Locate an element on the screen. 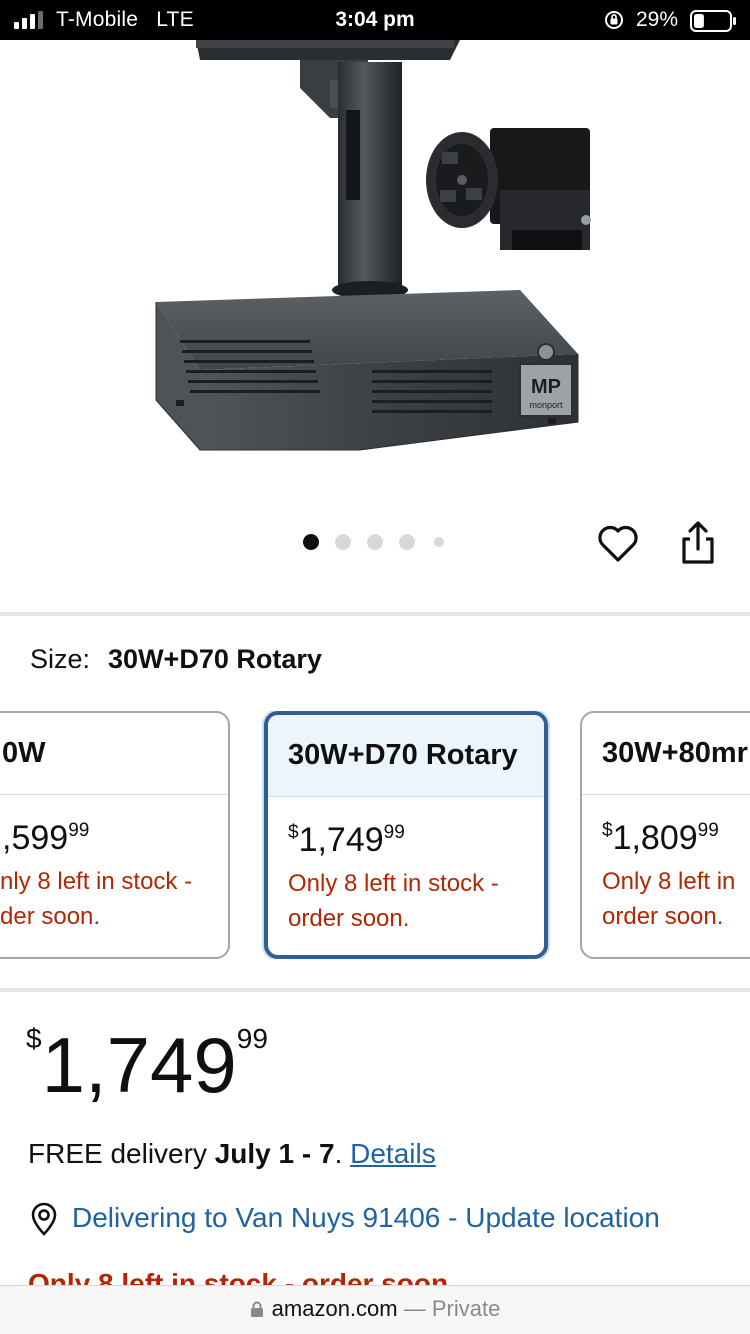 Image resolution: width=750 pixels, height=1334 pixels. swatch-price-whole: ,599 is located at coordinates (35, 838).